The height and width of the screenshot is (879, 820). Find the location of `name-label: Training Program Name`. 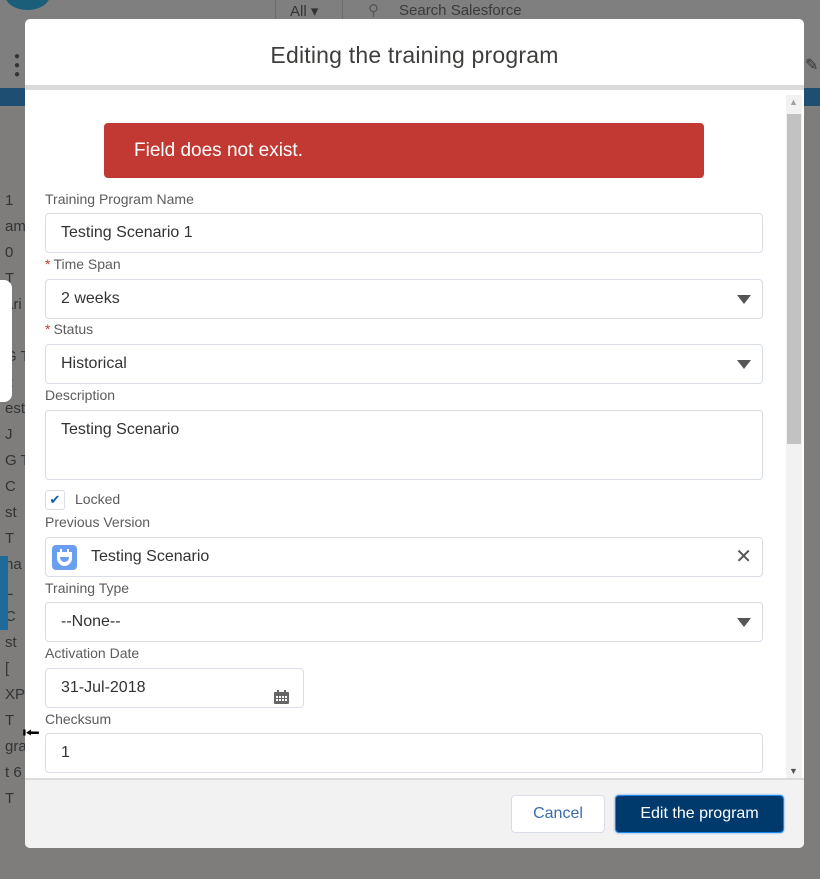

name-label: Training Program Name is located at coordinates (119, 199).